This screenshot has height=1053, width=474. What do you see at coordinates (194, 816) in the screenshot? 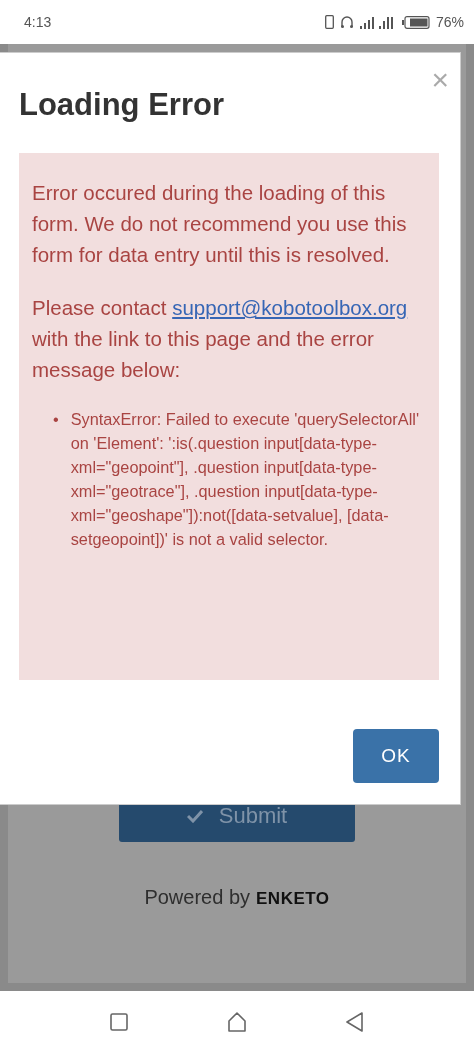
I see `check-icon` at bounding box center [194, 816].